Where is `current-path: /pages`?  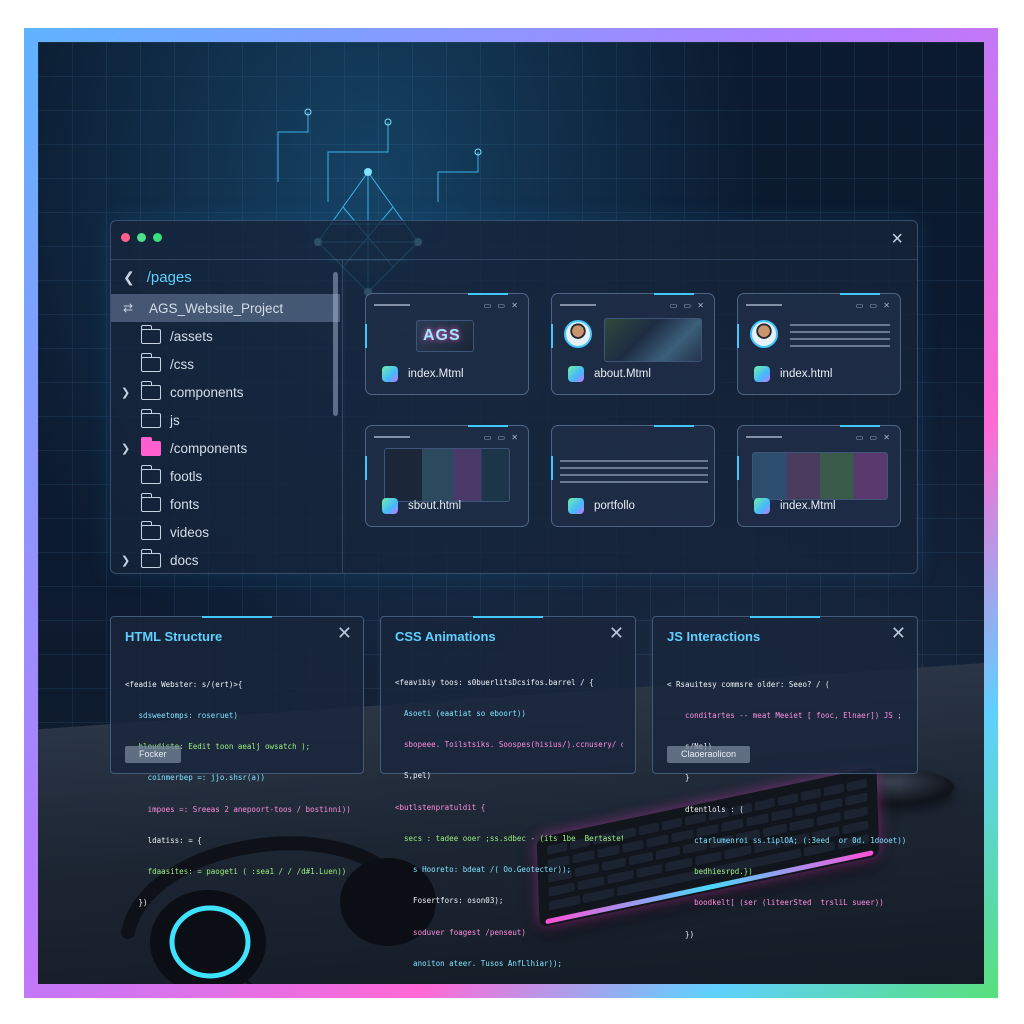
current-path: /pages is located at coordinates (169, 277).